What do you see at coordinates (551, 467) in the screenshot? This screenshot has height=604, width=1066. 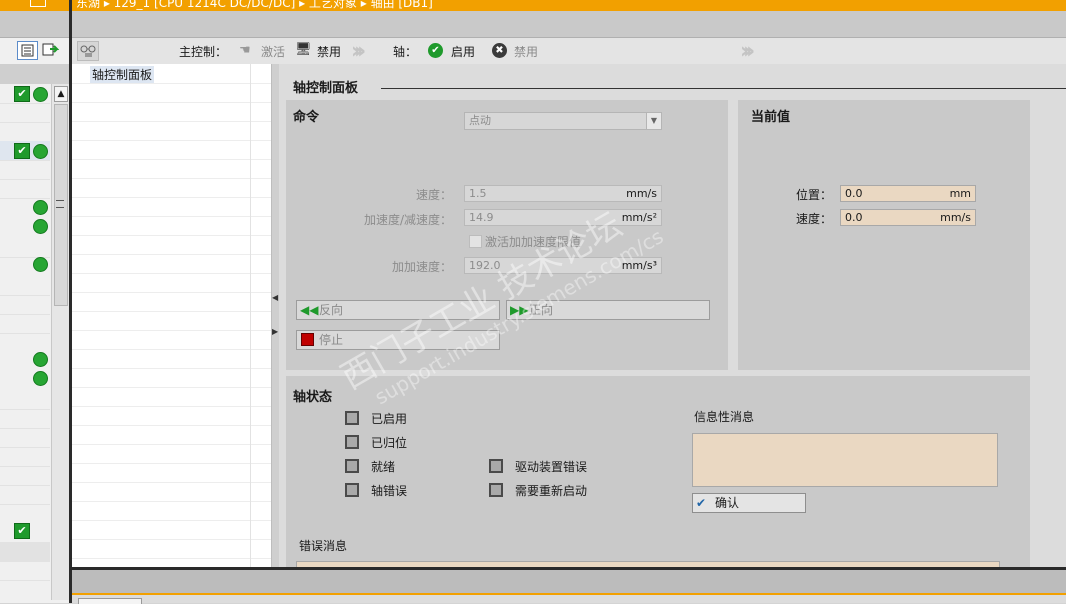 I see `status-drive-error: 驱动装置错误` at bounding box center [551, 467].